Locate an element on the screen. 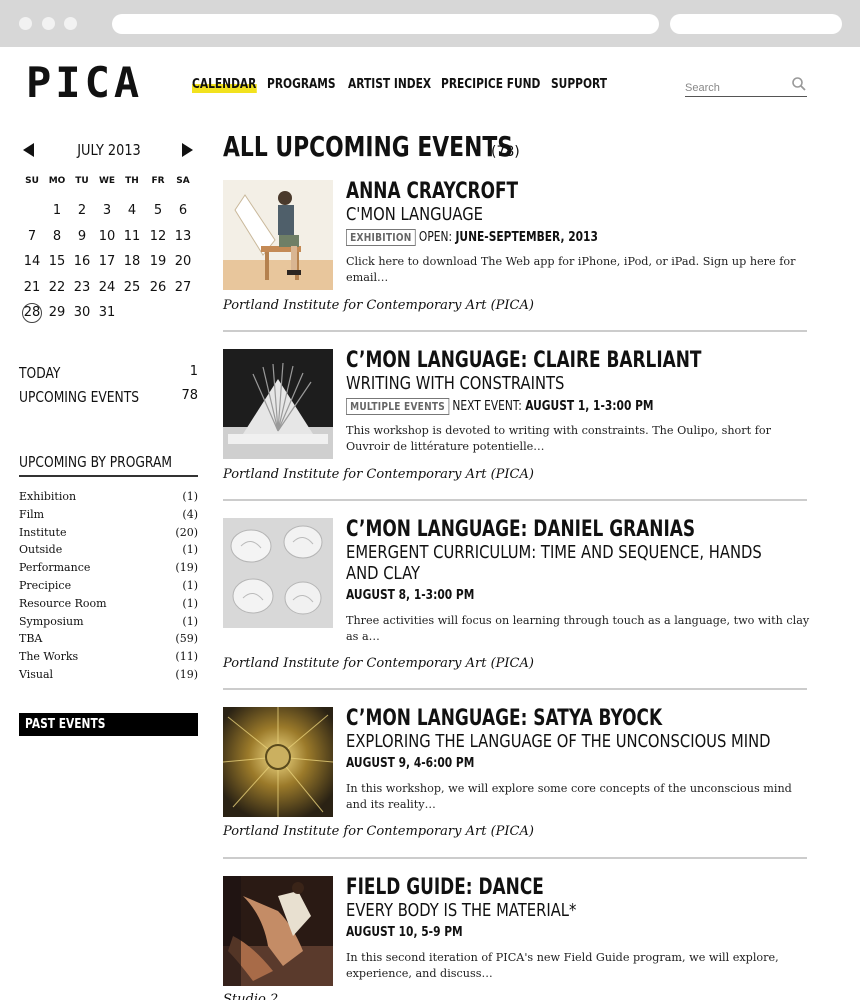 Image resolution: width=860 pixels, height=1000 pixels. nav-precipice-fund: PRECIPICE FUND is located at coordinates (490, 85).